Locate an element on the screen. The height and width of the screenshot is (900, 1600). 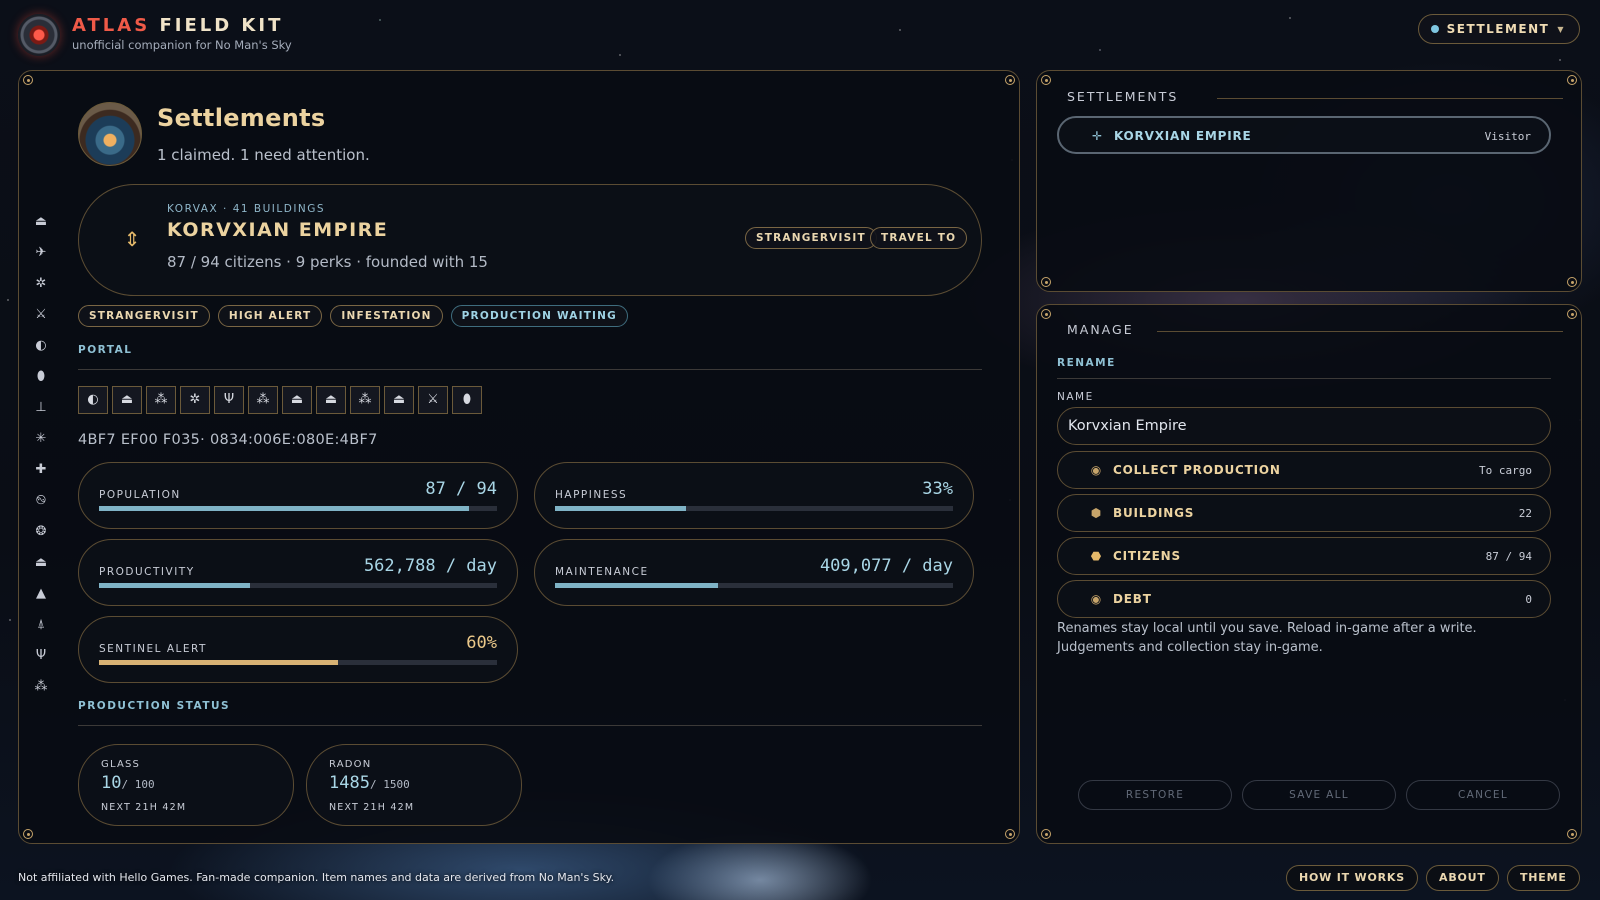
production-resource: GLASS is located at coordinates (121, 764).